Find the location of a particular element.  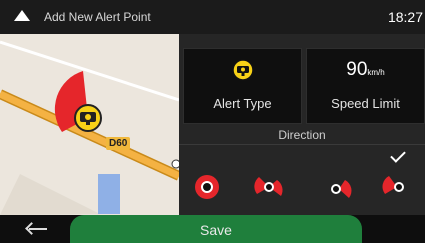

up-arrow-icon is located at coordinates (22, 15).